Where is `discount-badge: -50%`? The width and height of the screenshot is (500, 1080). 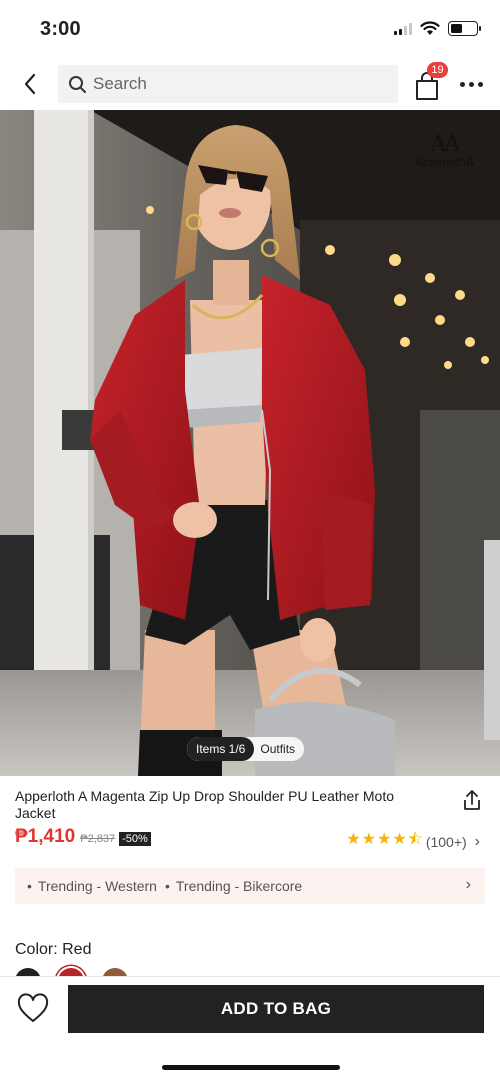
discount-badge: -50% is located at coordinates (135, 839).